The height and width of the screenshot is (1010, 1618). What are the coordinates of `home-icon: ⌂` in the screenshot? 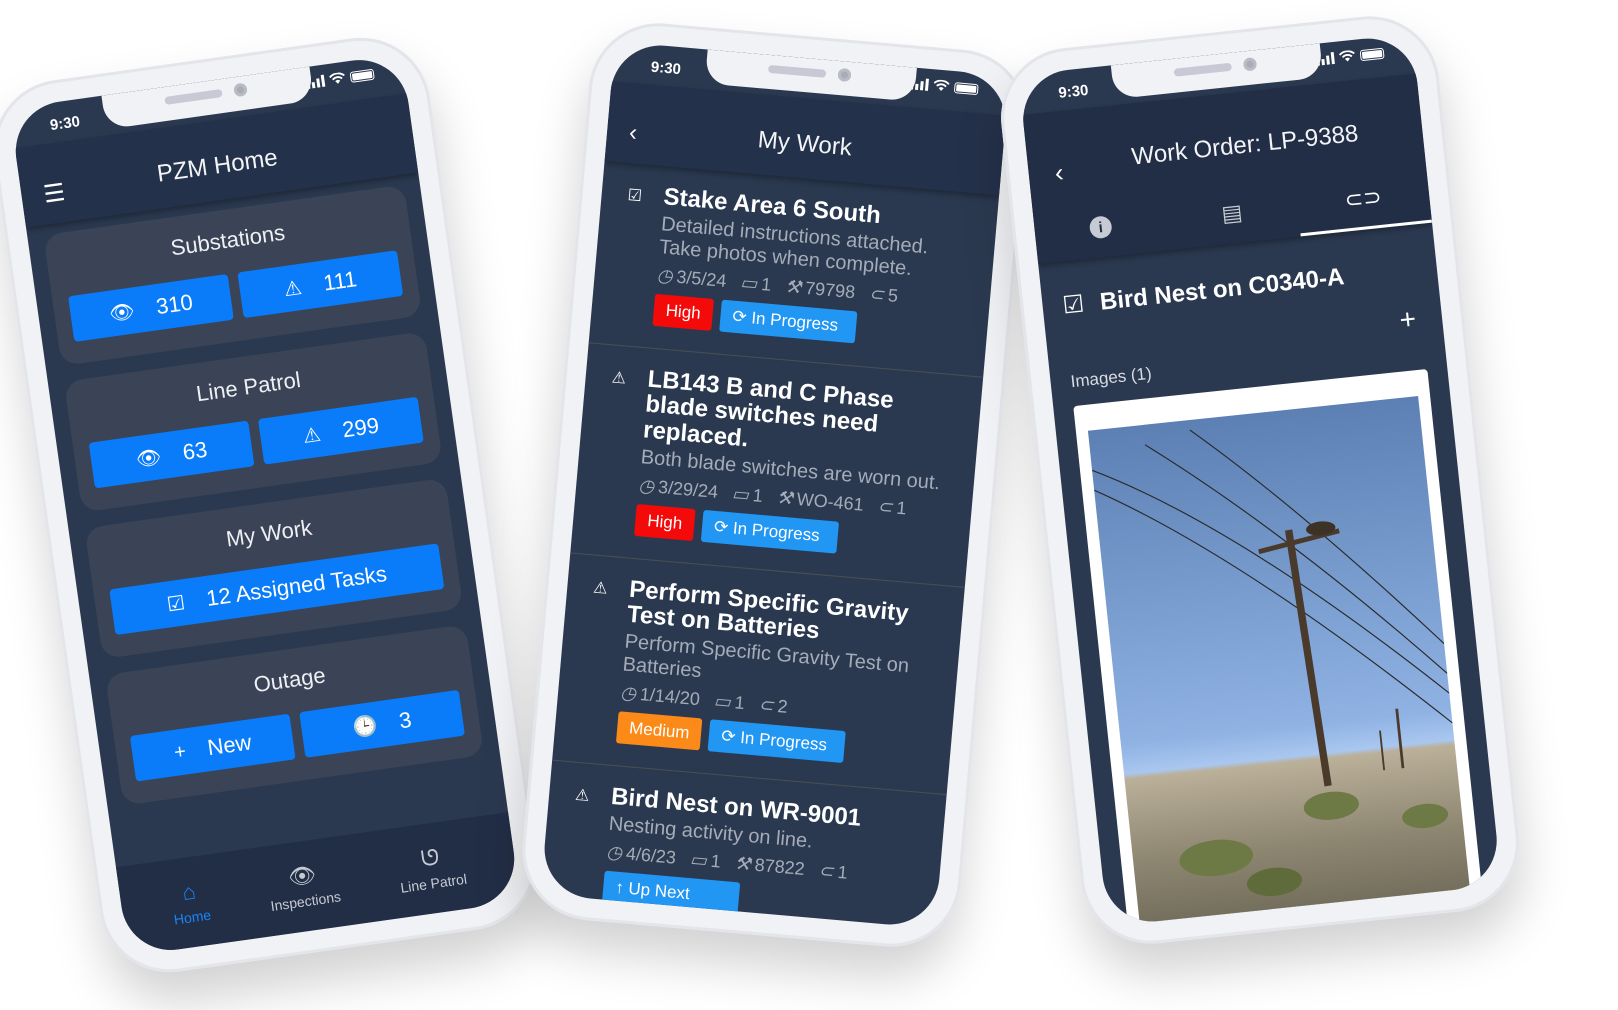 It's located at (189, 892).